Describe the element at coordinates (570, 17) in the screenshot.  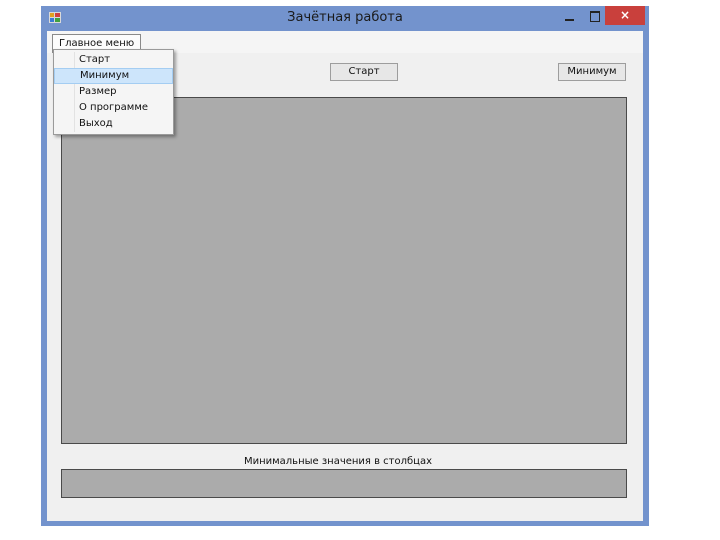
I see `minimize-button` at that location.